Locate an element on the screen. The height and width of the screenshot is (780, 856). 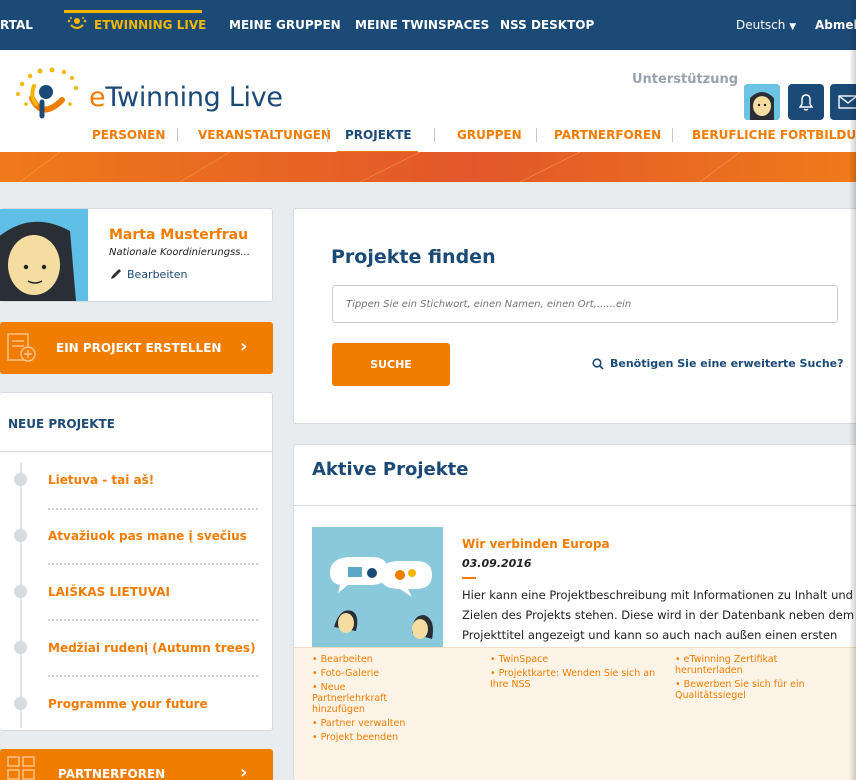
topnav-meine-twinspaces: MEINE TWINSPACES is located at coordinates (422, 25).